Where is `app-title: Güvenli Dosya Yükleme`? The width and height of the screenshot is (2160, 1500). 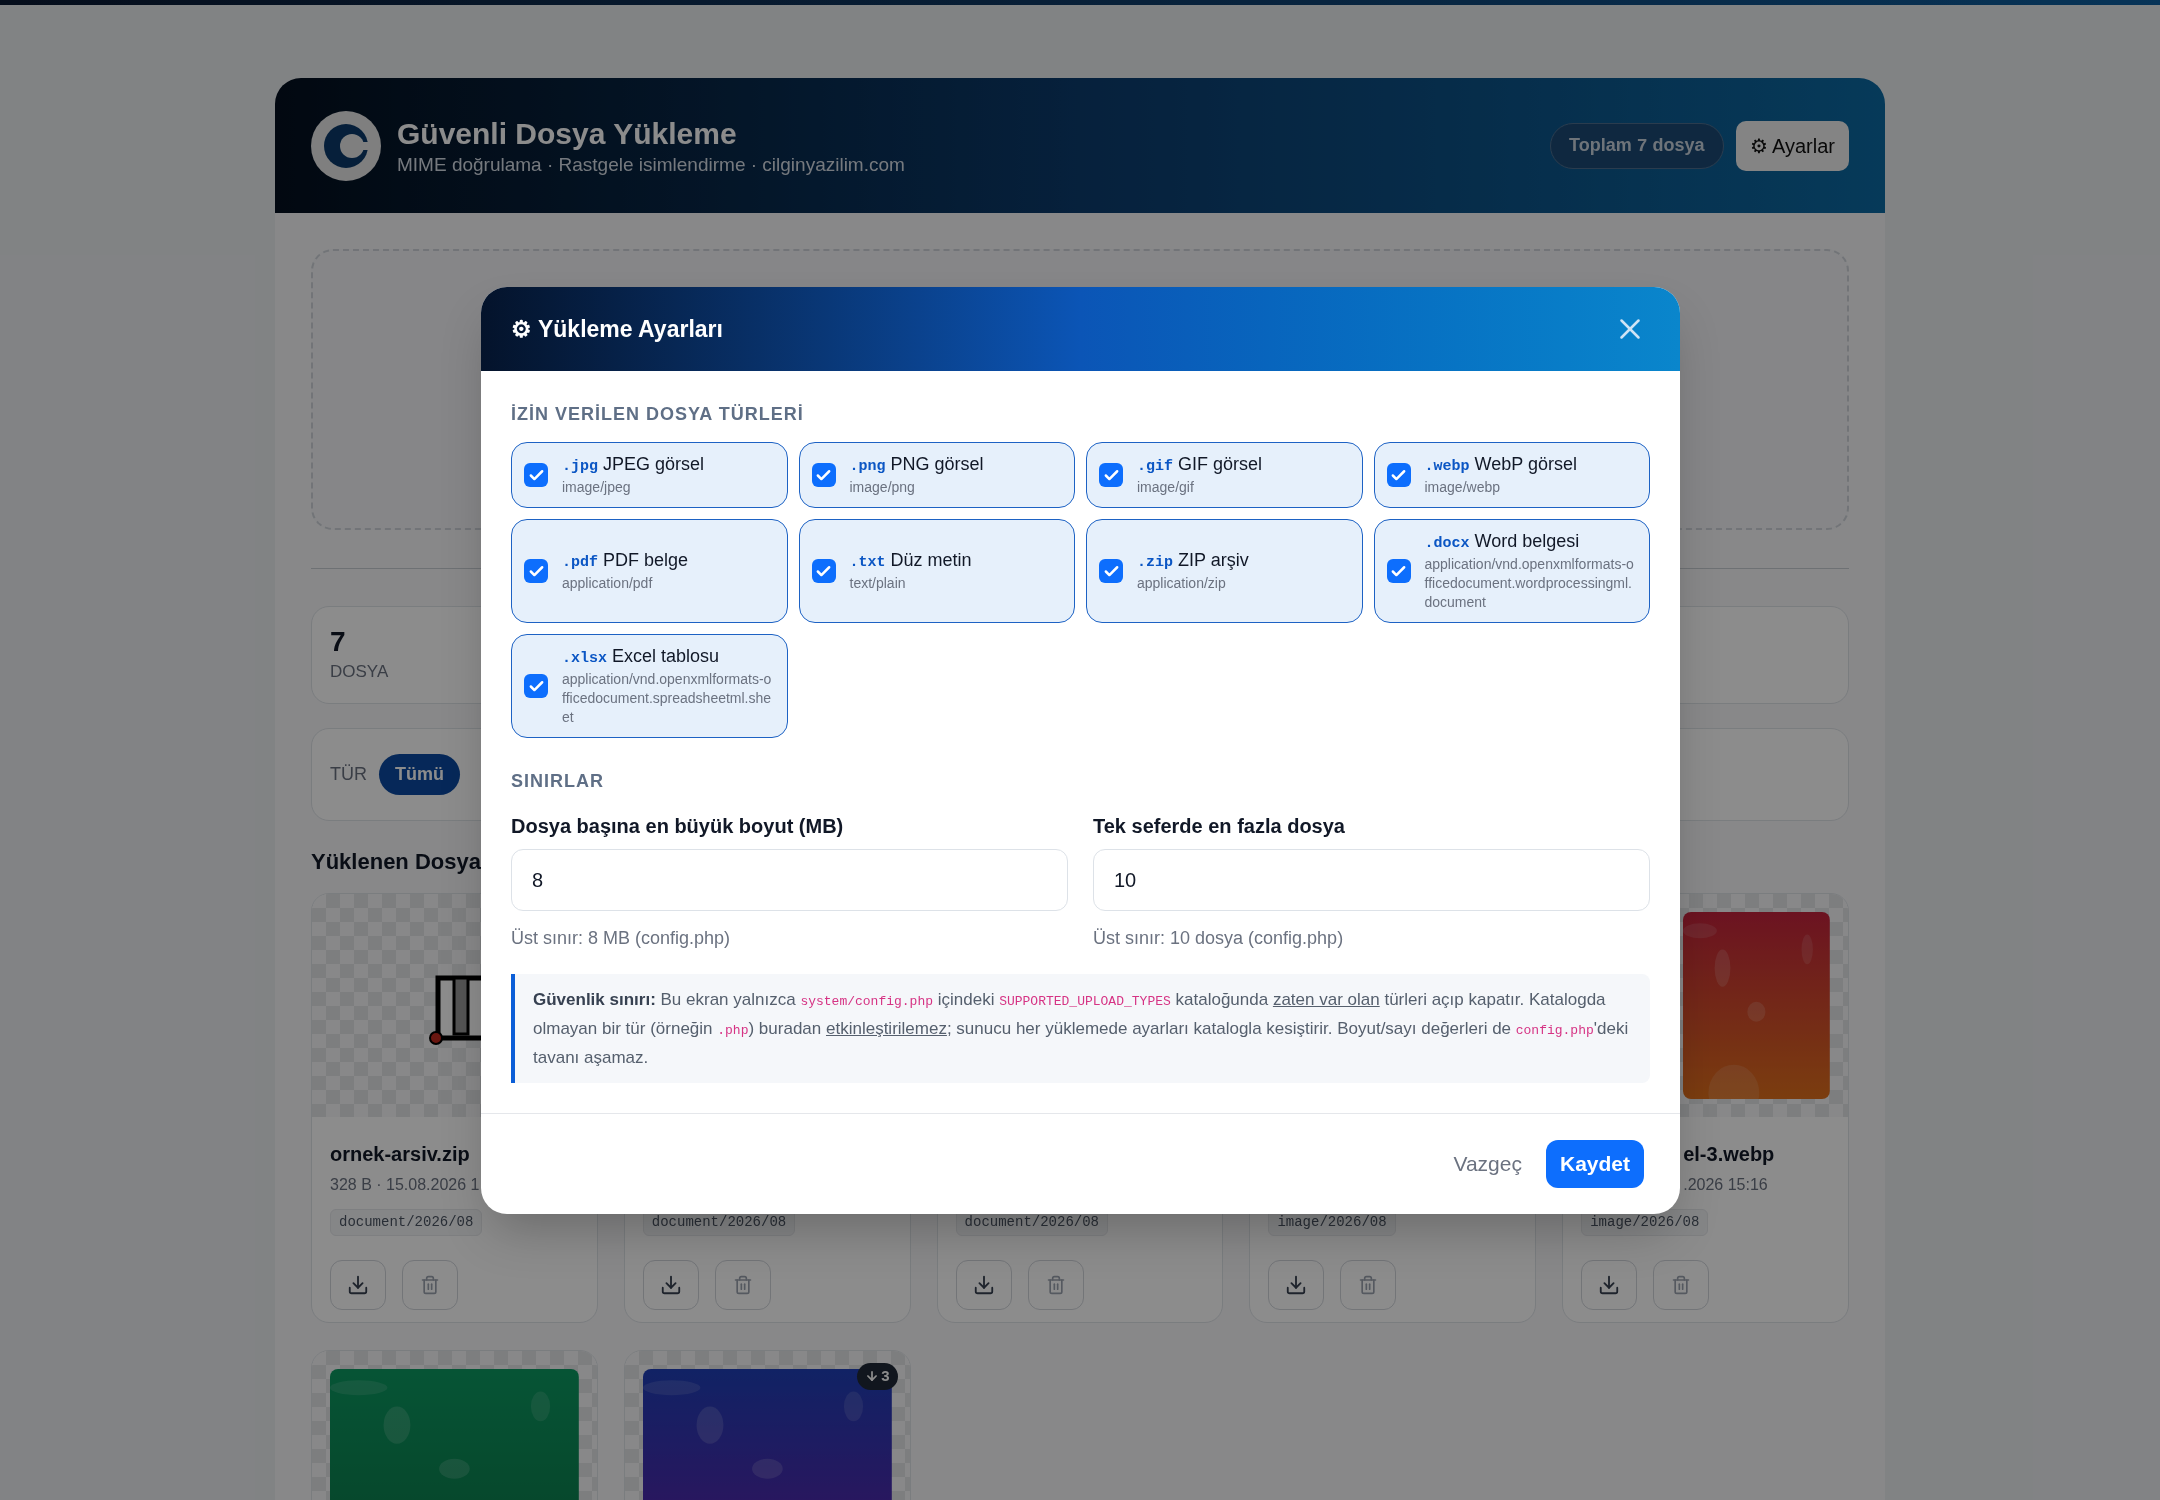 app-title: Güvenli Dosya Yükleme is located at coordinates (567, 133).